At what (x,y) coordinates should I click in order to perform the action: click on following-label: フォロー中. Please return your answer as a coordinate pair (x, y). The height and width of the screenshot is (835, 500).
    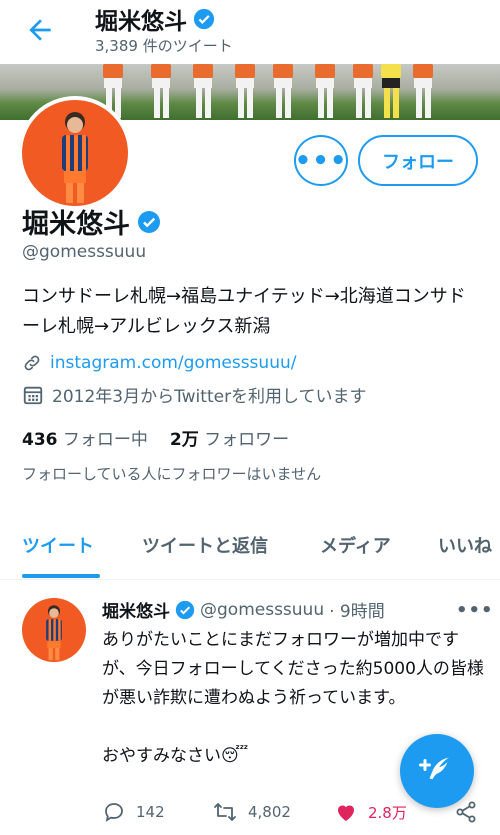
    Looking at the image, I should click on (105, 440).